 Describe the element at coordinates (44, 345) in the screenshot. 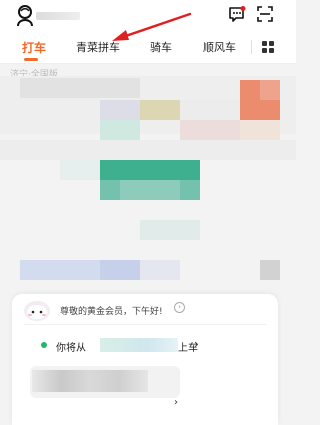

I see `pickup-dot` at that location.